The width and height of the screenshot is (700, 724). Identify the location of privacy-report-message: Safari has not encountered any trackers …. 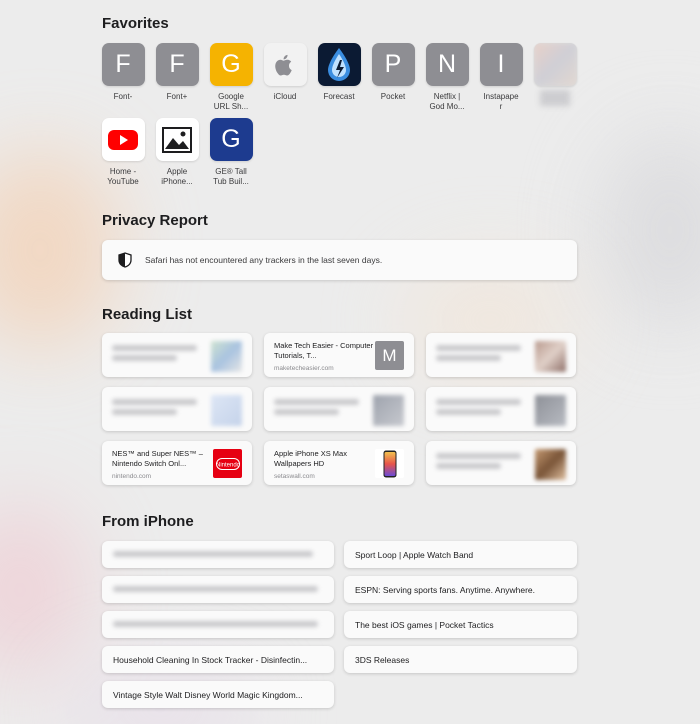
(264, 260).